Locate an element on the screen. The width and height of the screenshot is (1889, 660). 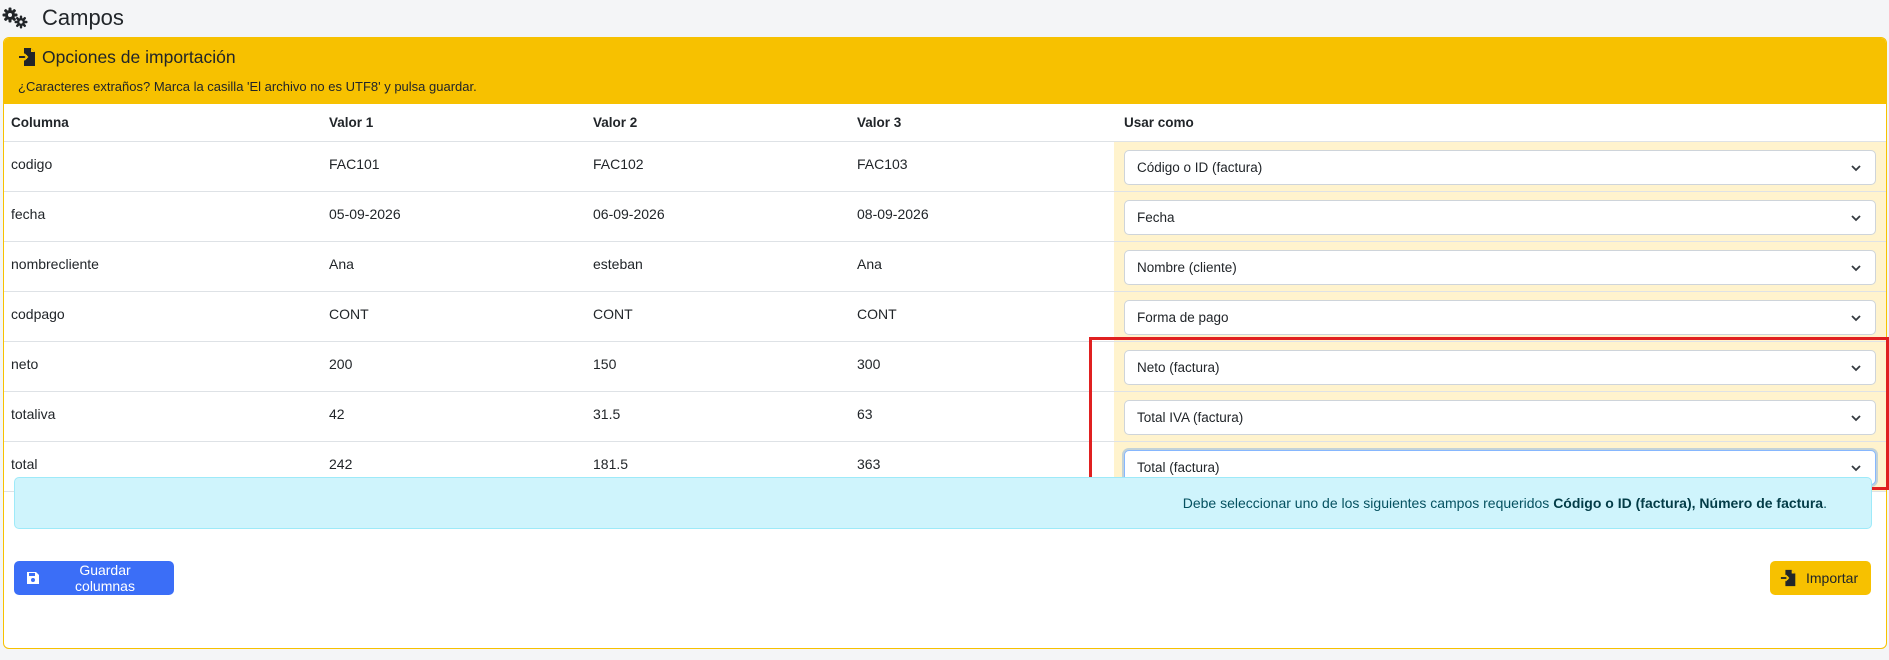
header-usar-como: Usar como is located at coordinates (1500, 123).